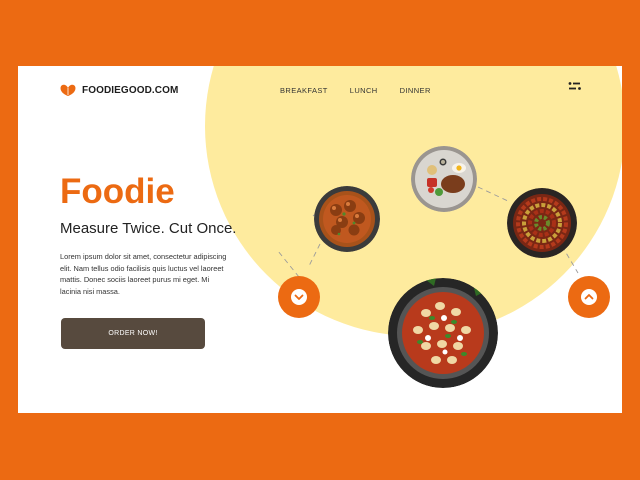 This screenshot has width=640, height=480. I want to click on ratatouille-dish, so click(542, 223).